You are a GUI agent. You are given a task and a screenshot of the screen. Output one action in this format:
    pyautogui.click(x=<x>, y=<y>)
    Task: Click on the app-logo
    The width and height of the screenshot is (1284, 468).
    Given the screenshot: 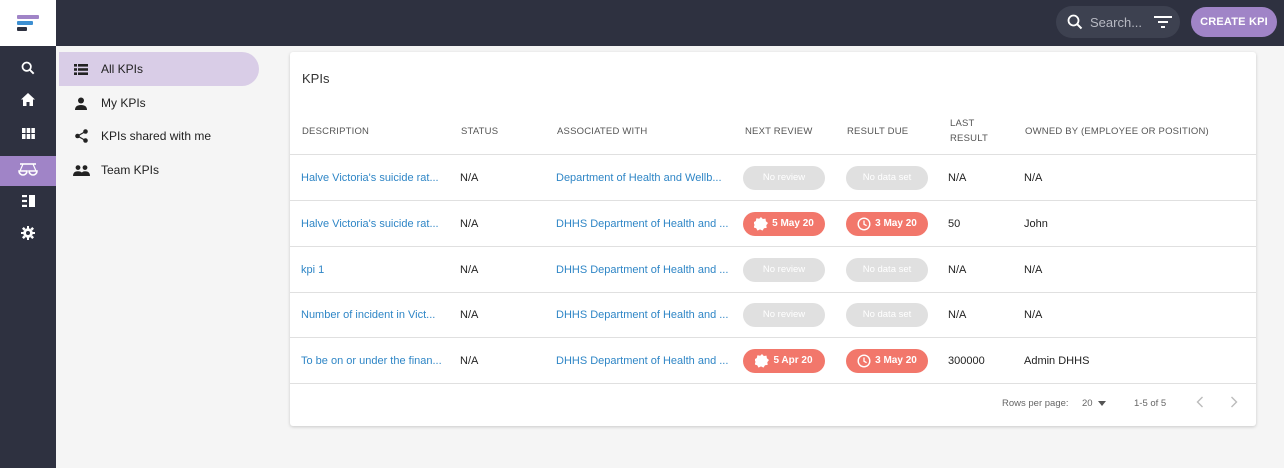 What is the action you would take?
    pyautogui.click(x=28, y=23)
    